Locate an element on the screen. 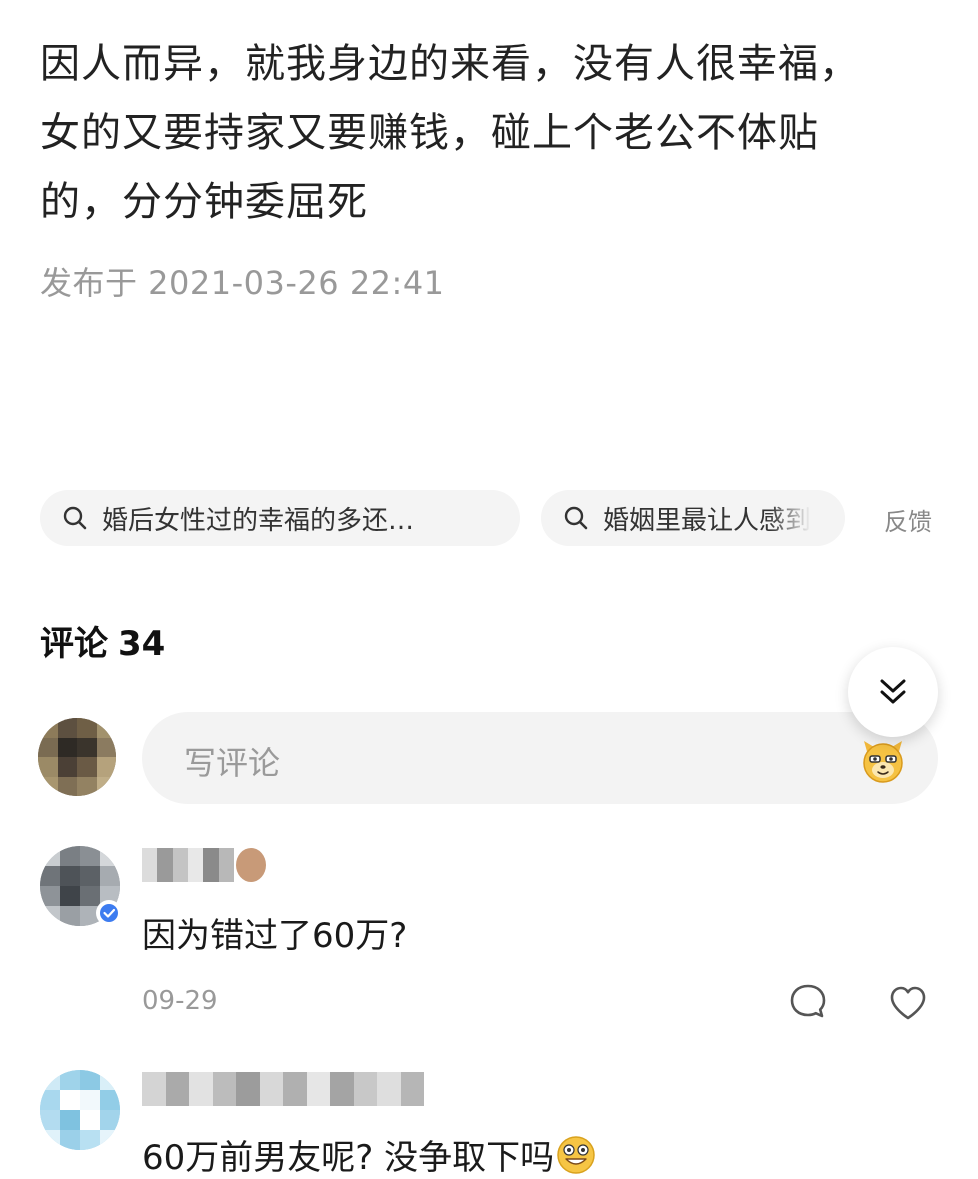 The height and width of the screenshot is (1179, 978). publish-time: 发布于 2021-03-26 22:41 is located at coordinates (242, 283).